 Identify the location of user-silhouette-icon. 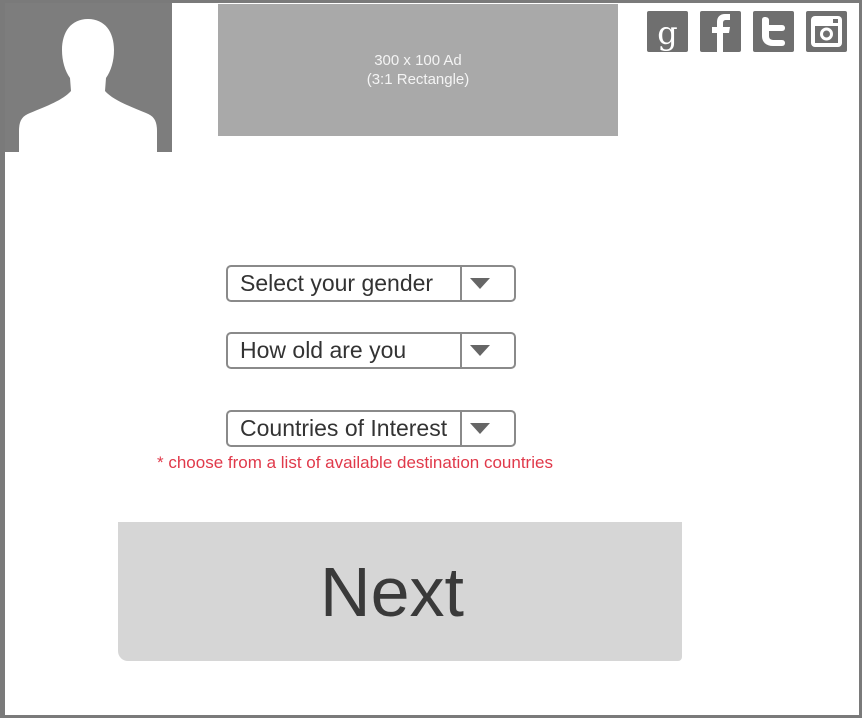
(88, 85).